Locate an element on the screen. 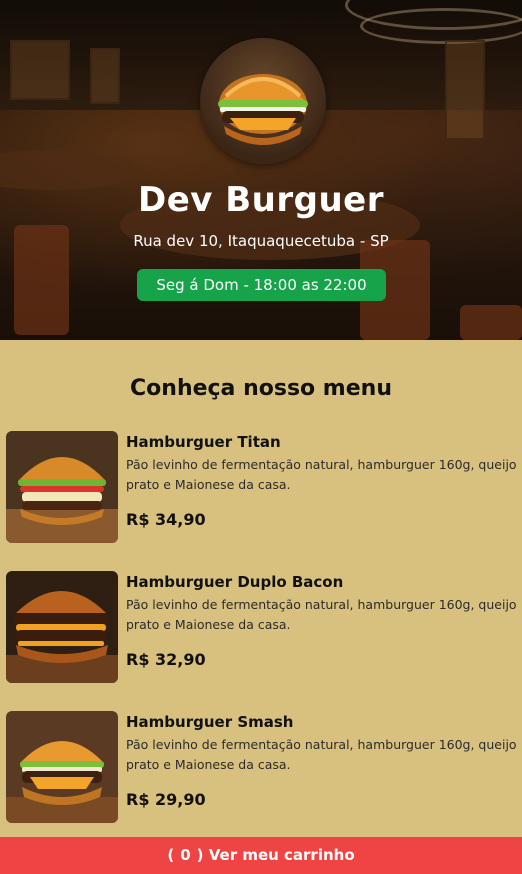  menu-item-price: R$ 34,90 is located at coordinates (166, 519).